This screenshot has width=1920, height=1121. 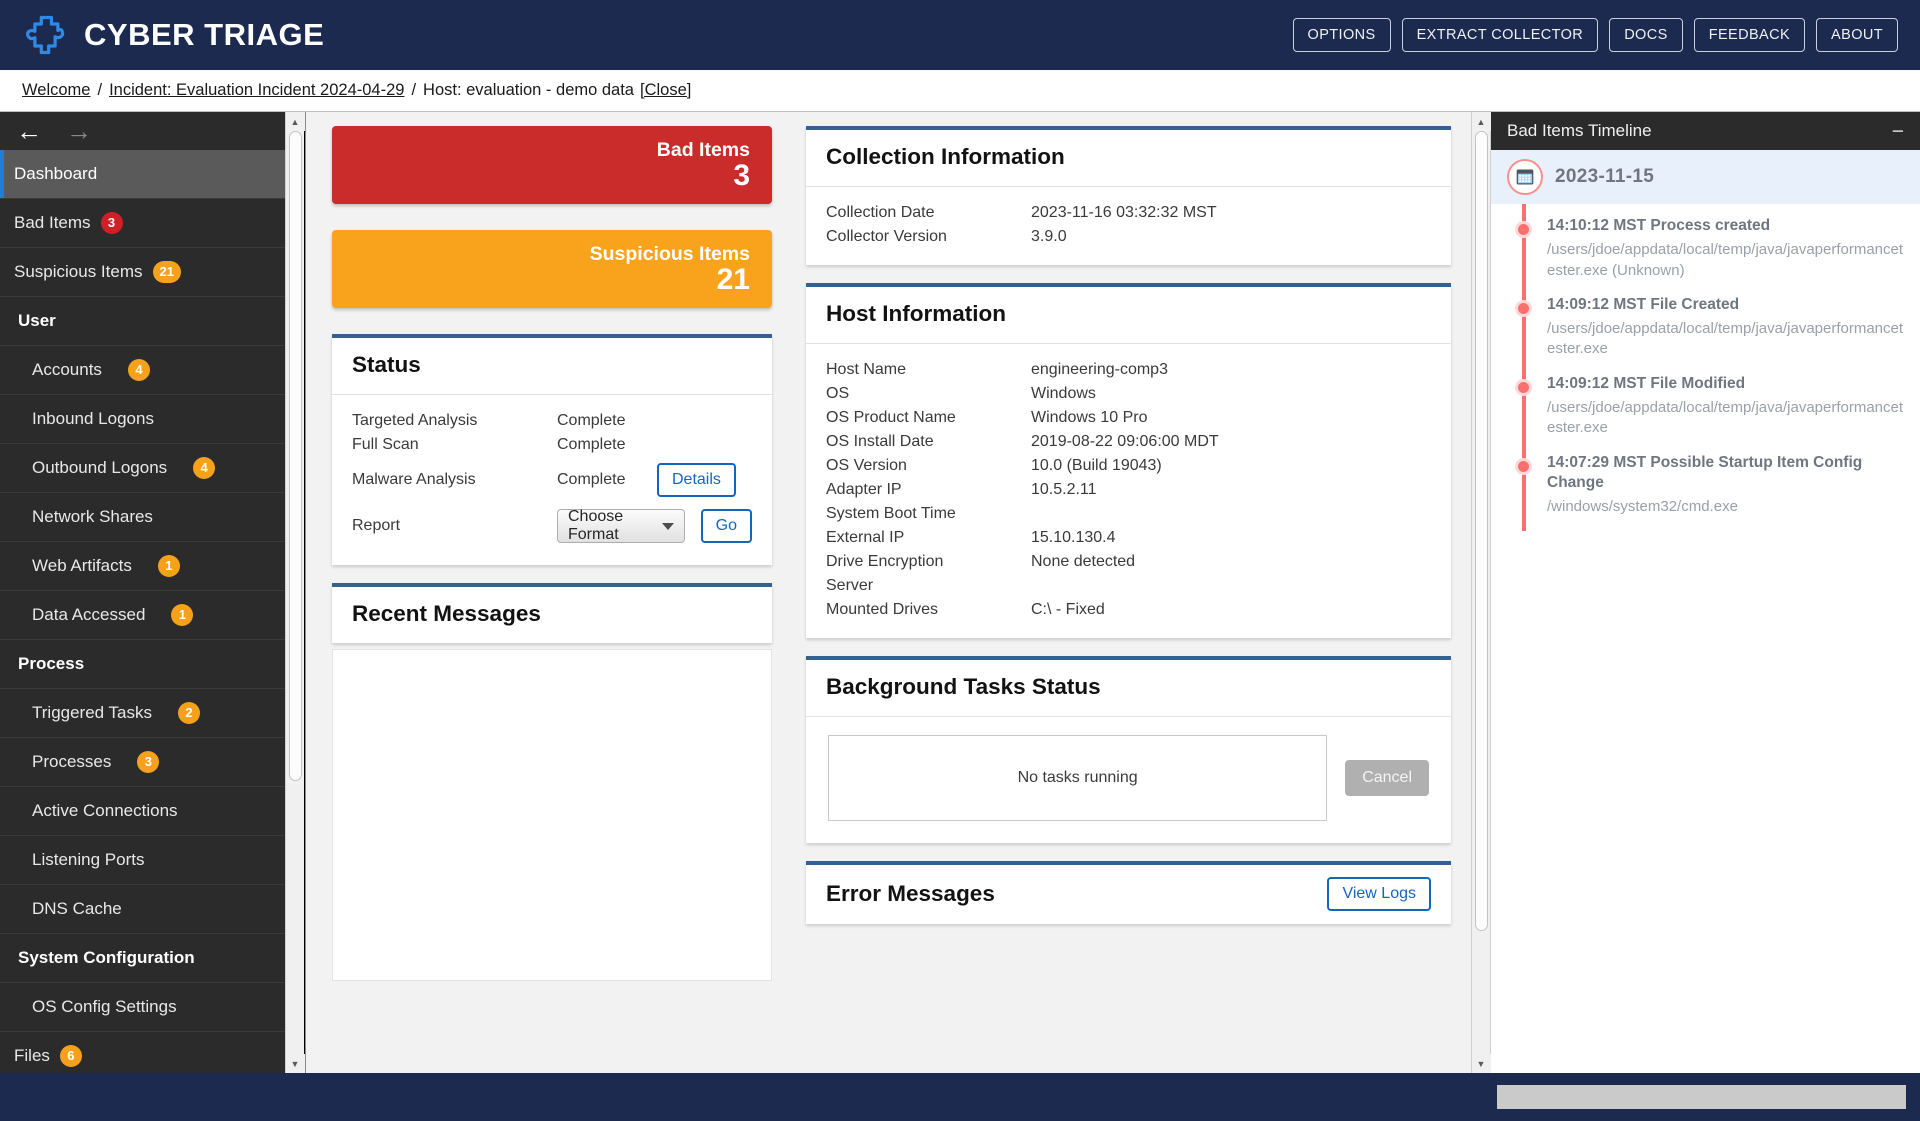 What do you see at coordinates (1857, 35) in the screenshot?
I see `about-button: ABOUT` at bounding box center [1857, 35].